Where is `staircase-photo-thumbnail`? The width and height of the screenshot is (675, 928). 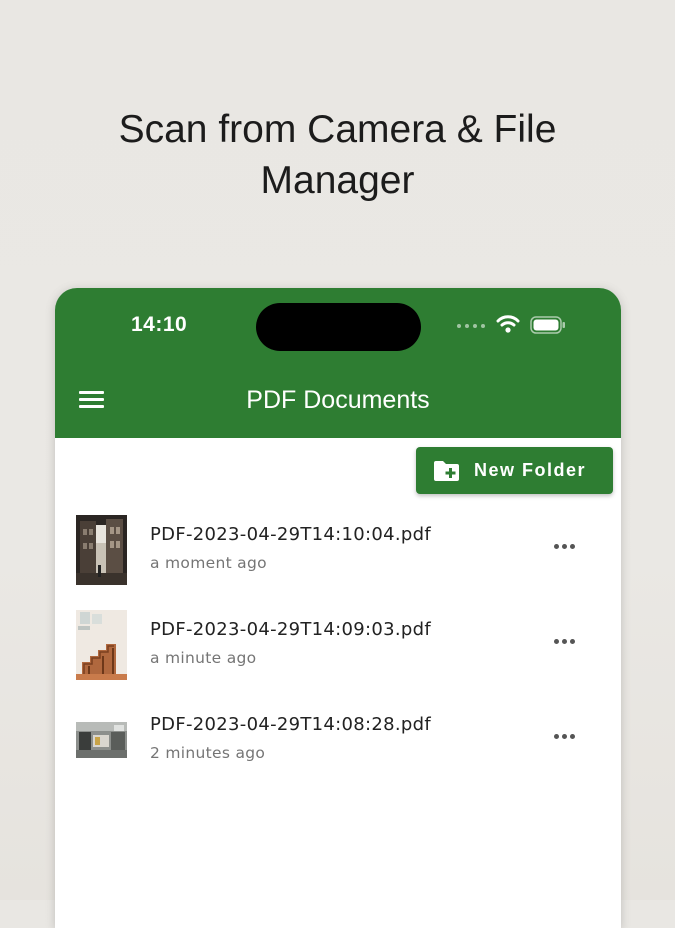 staircase-photo-thumbnail is located at coordinates (101, 645).